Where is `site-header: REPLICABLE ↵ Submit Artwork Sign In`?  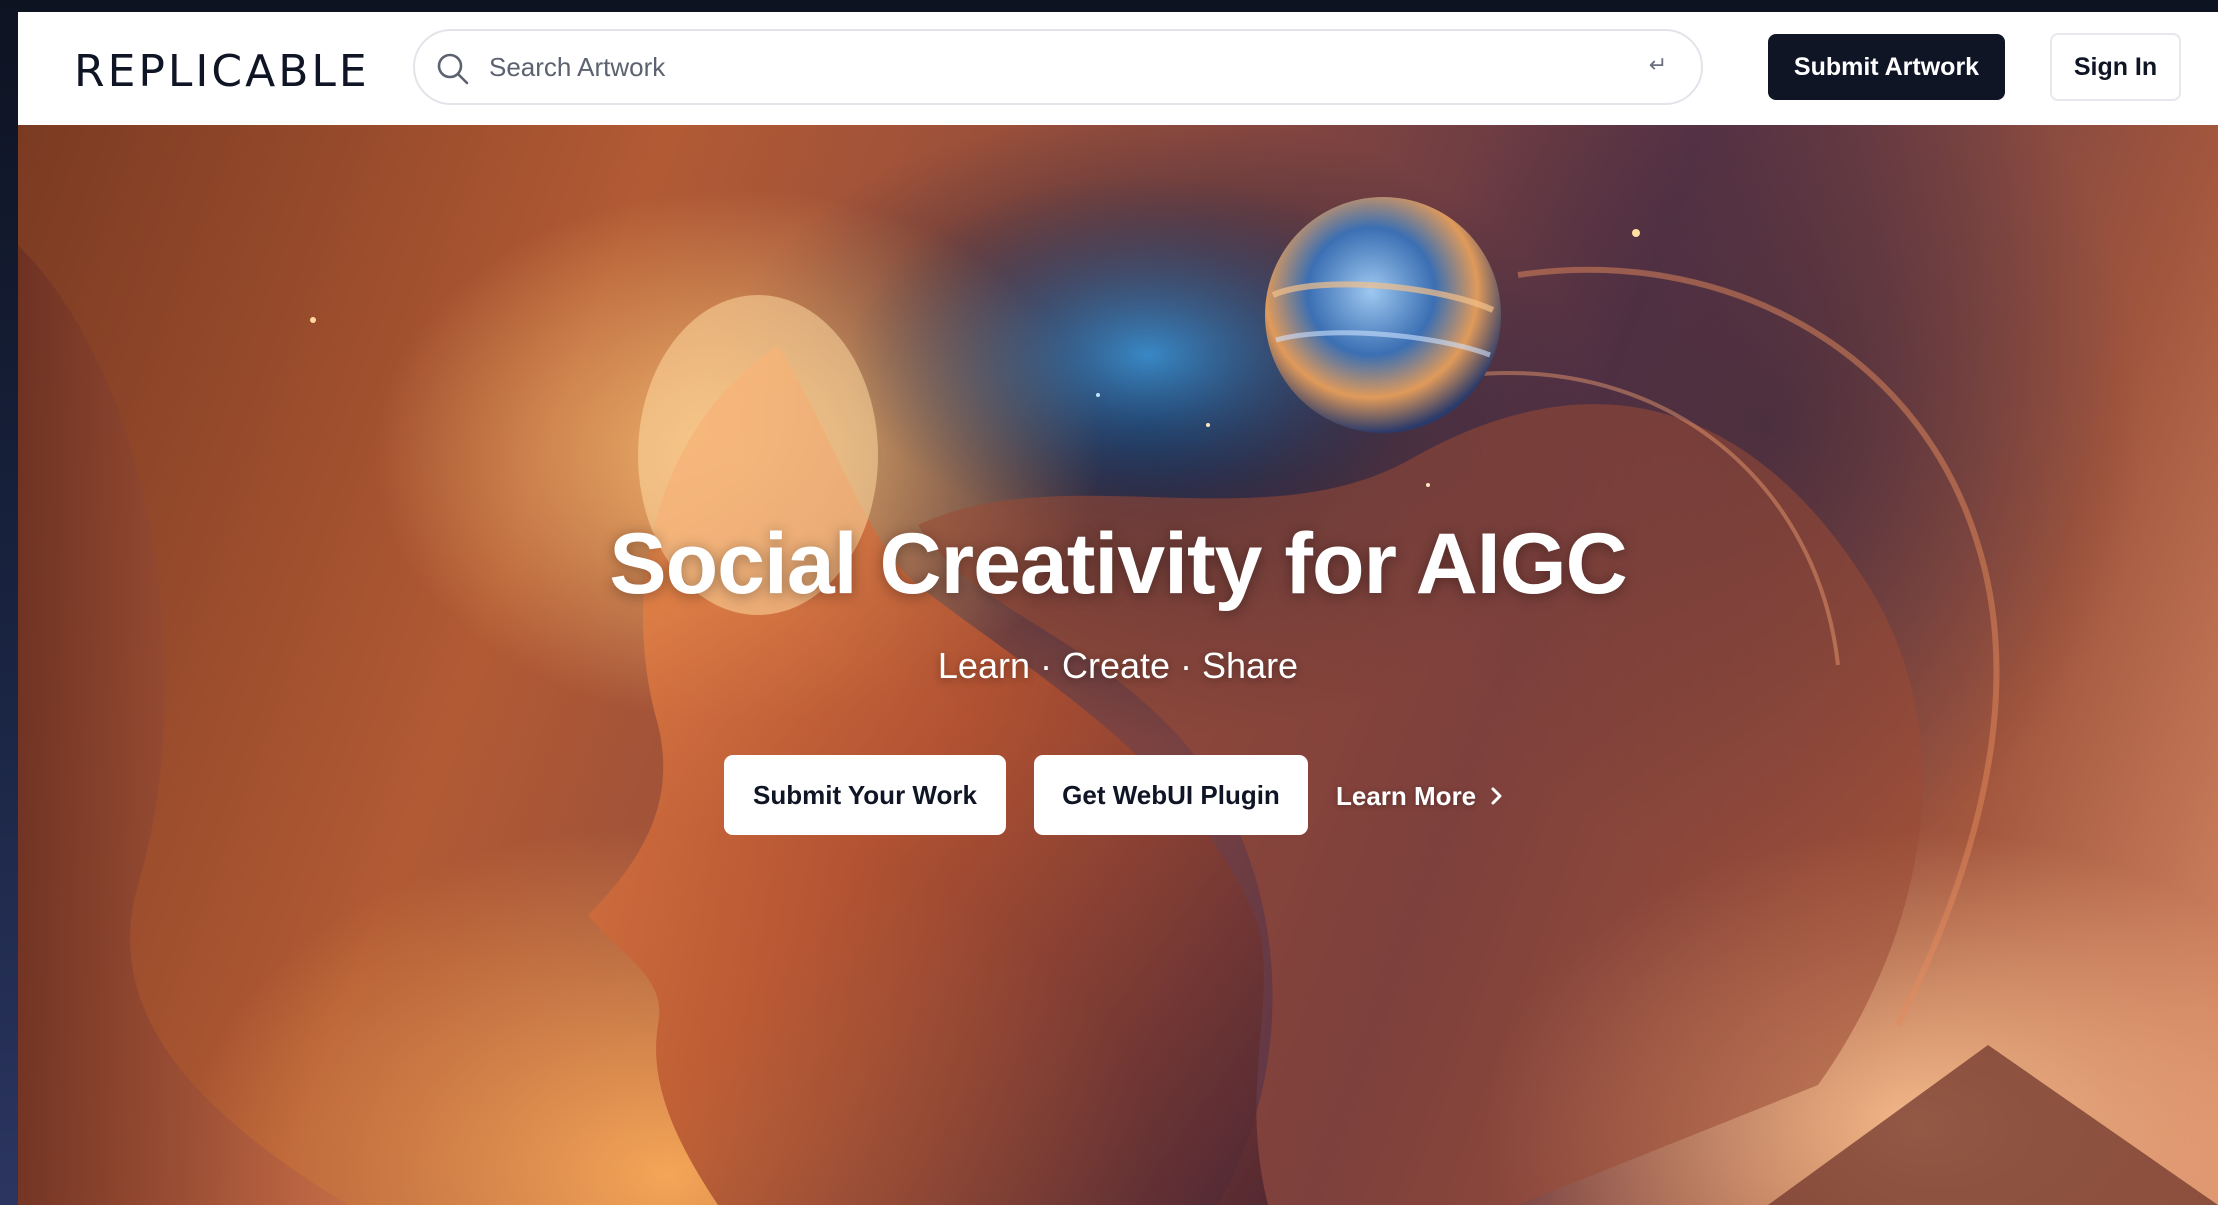
site-header: REPLICABLE ↵ Submit Artwork Sign In is located at coordinates (1118, 68).